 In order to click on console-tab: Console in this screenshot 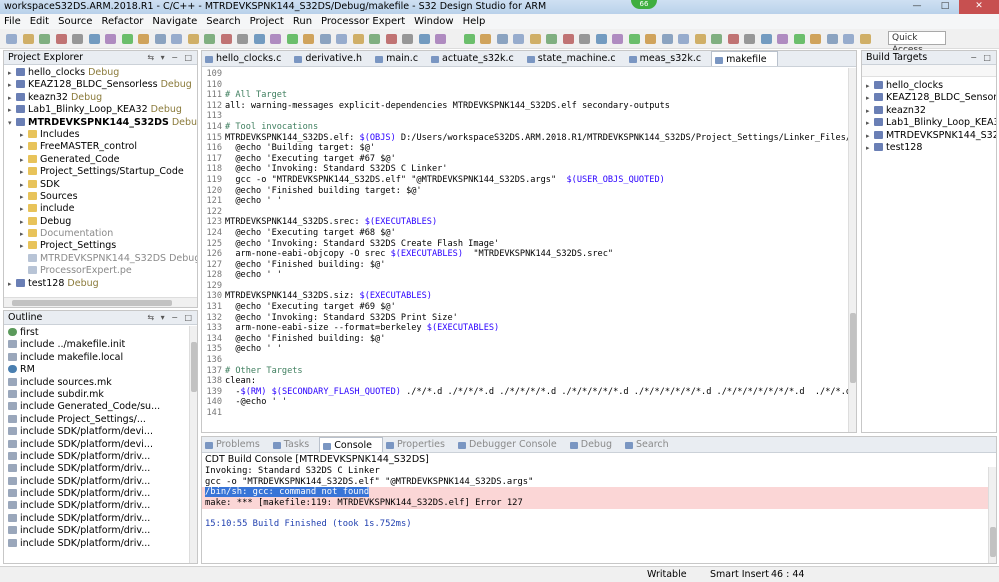, I will do `click(351, 444)`.